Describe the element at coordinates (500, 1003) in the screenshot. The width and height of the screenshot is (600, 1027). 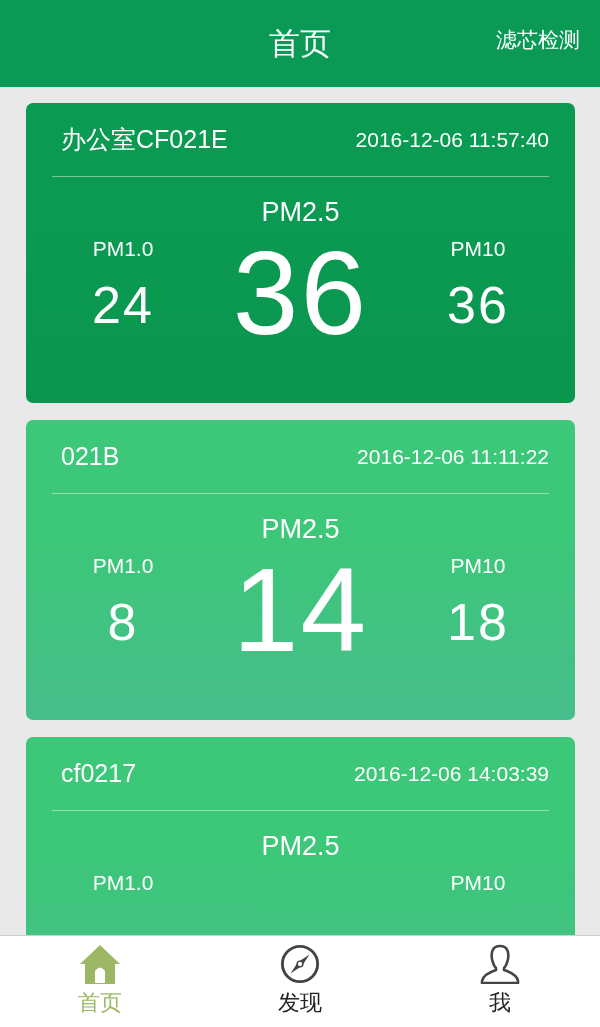
I see `tab-label: 我` at that location.